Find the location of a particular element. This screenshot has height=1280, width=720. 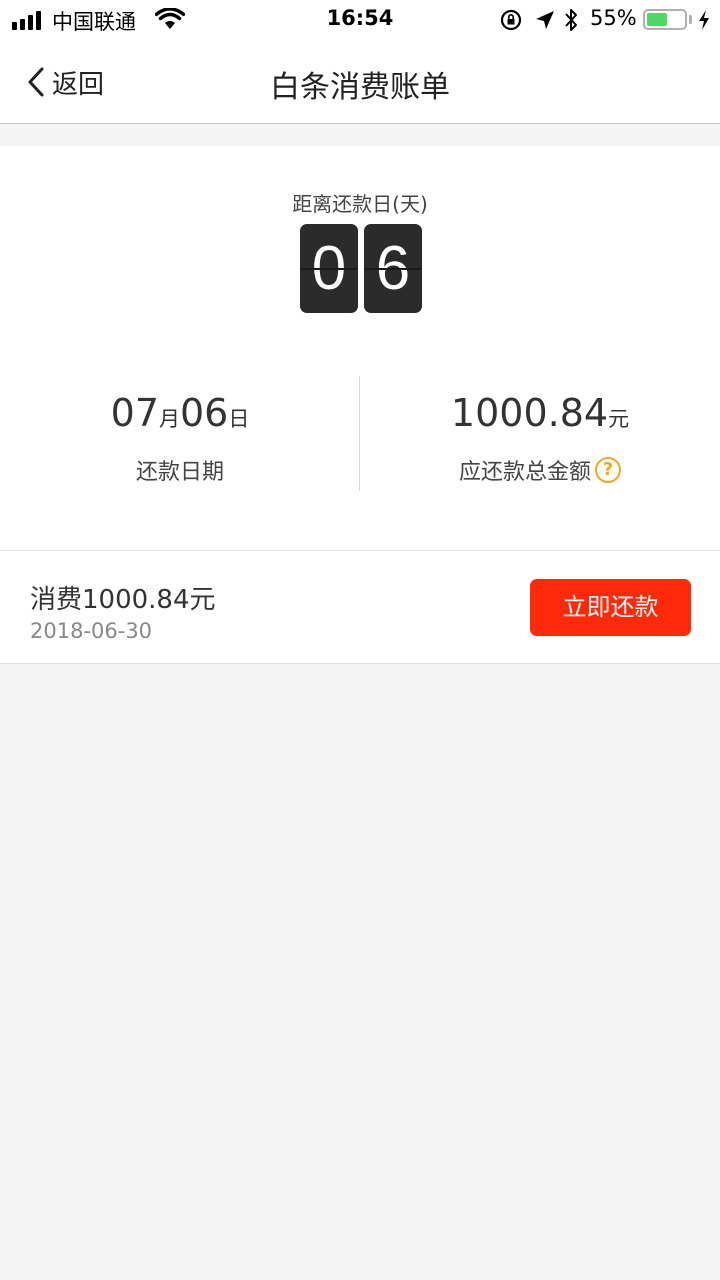

total-amount-label-row: 应还款总金额 ? is located at coordinates (540, 470).